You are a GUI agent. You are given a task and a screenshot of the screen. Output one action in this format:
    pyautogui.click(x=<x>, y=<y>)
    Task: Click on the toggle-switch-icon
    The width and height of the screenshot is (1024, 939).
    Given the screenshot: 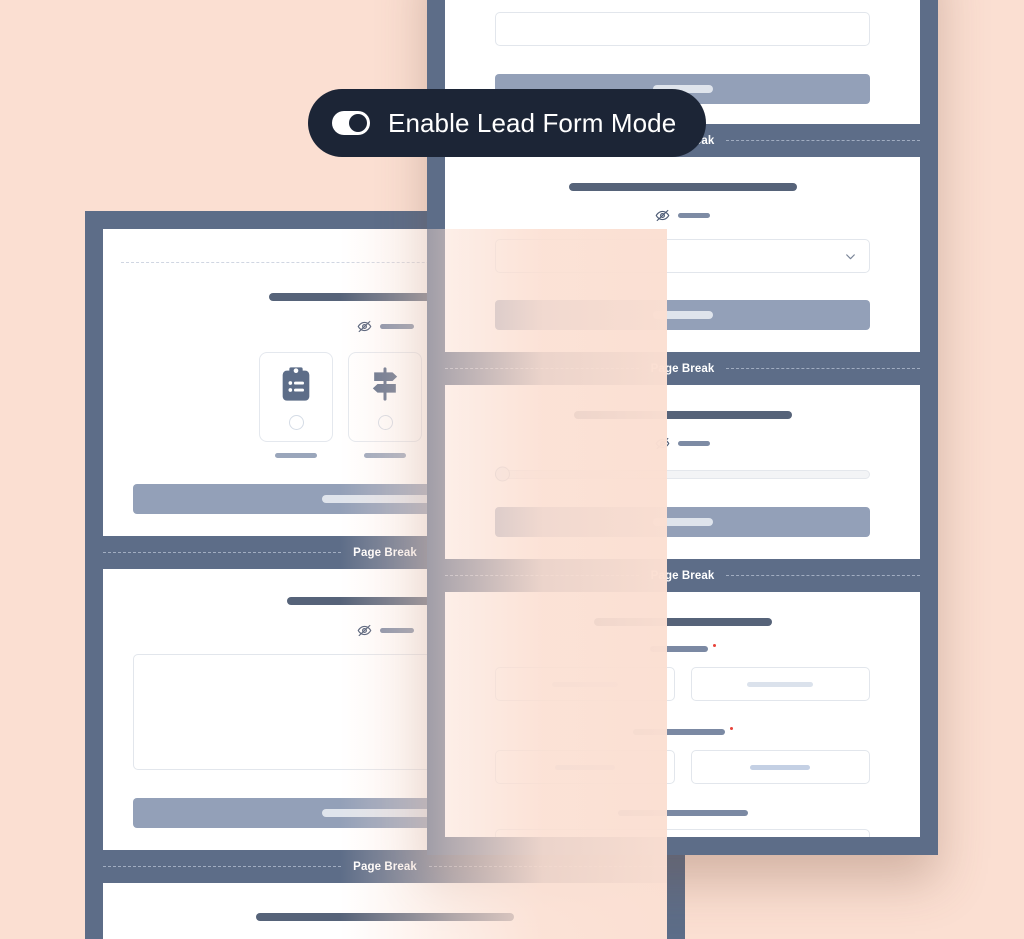 What is the action you would take?
    pyautogui.click(x=351, y=123)
    